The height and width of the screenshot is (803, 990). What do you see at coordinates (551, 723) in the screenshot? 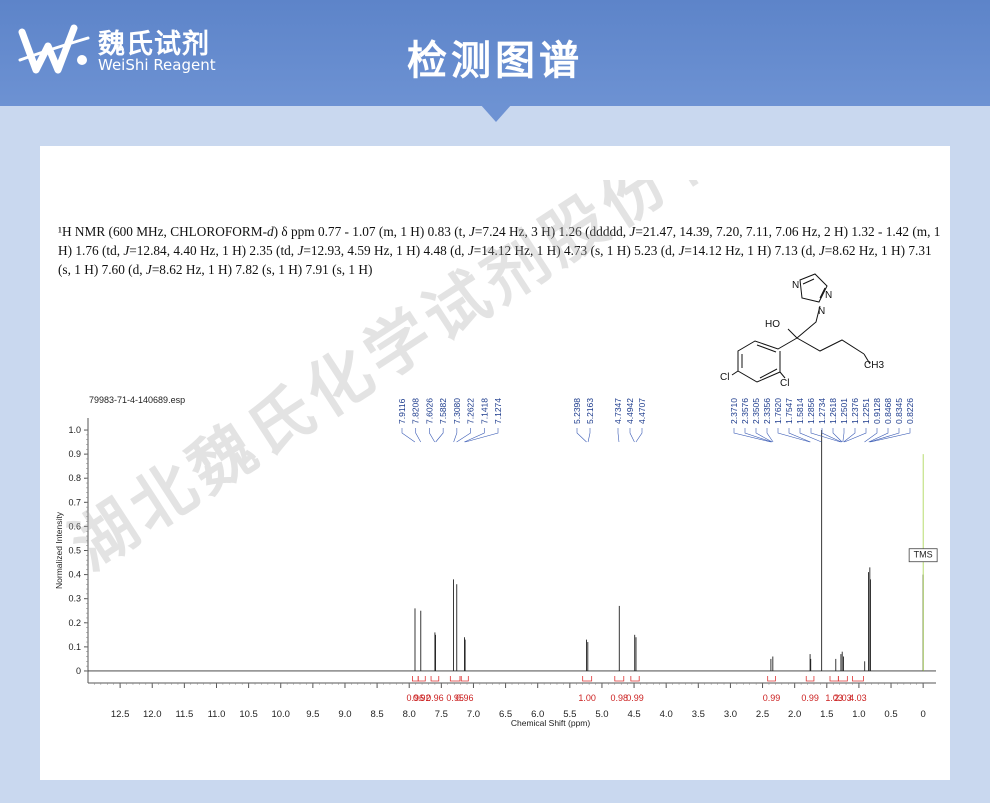
I see `x-axis-label: Chemical Shift (ppm)` at bounding box center [551, 723].